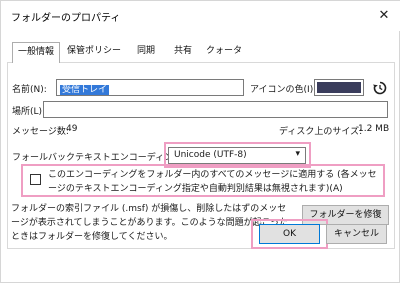 The image size is (400, 283). What do you see at coordinates (374, 129) in the screenshot?
I see `disk-size-value: 1.2 MB` at bounding box center [374, 129].